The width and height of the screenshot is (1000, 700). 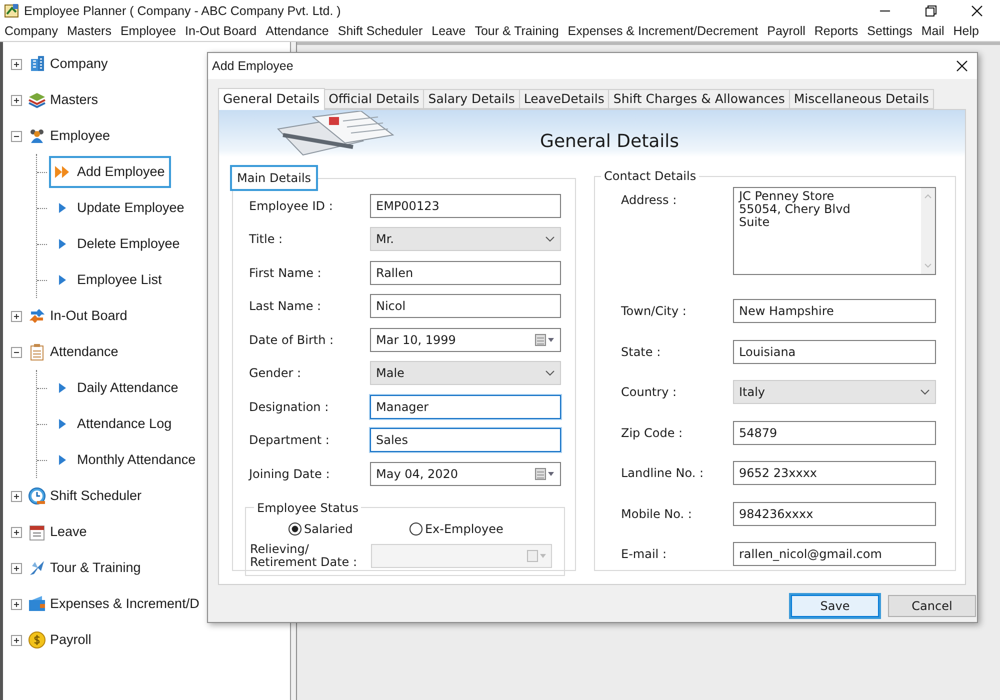 What do you see at coordinates (95, 568) in the screenshot?
I see `tree-item: Tour & Training` at bounding box center [95, 568].